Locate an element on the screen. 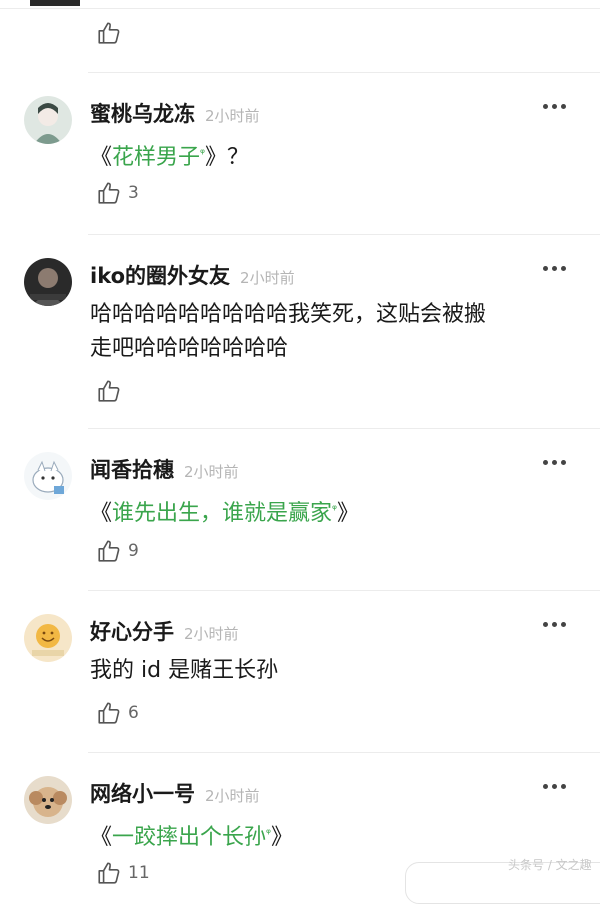 The height and width of the screenshot is (904, 600). username: iko的圈外女友 is located at coordinates (160, 275).